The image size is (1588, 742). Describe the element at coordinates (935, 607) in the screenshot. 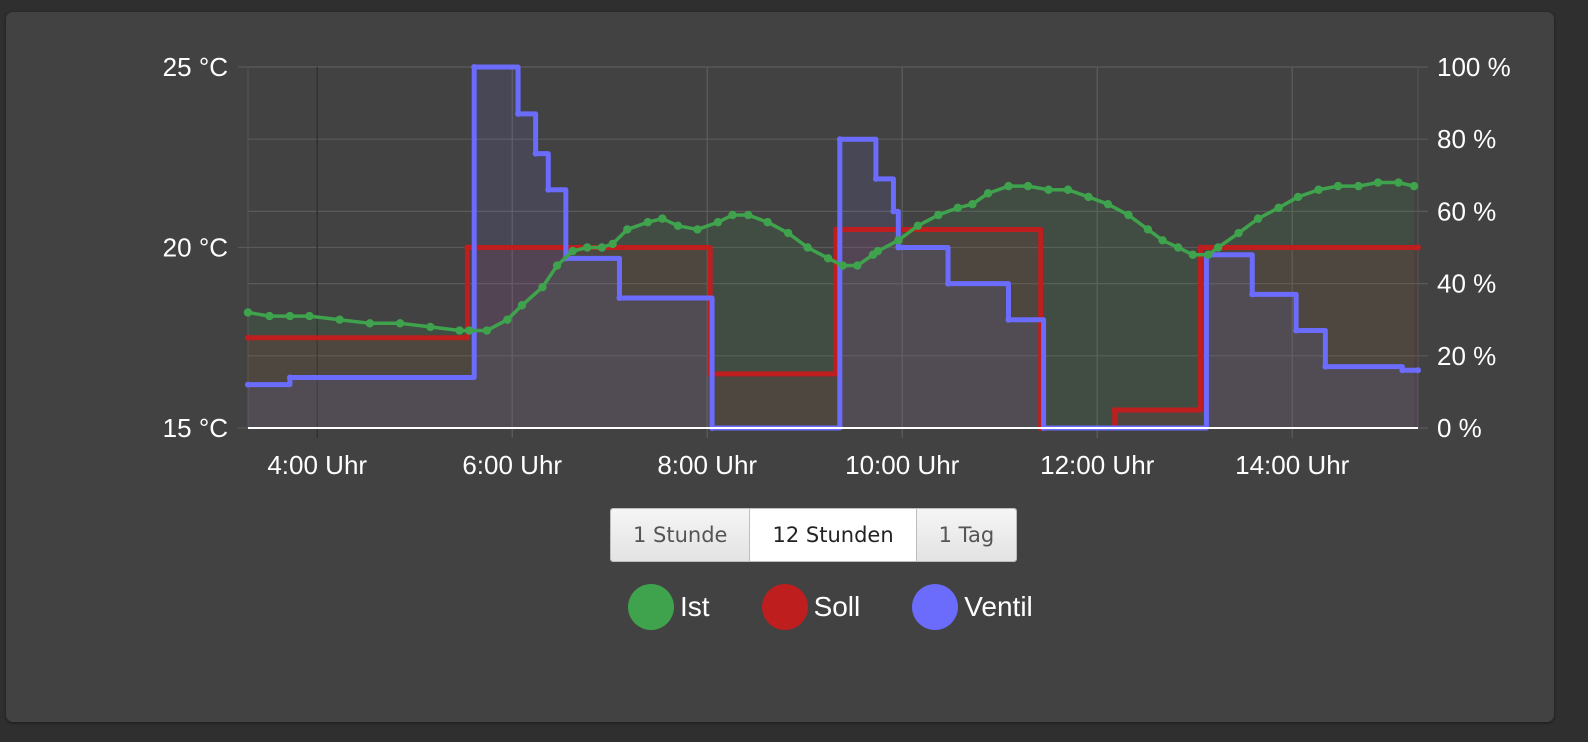

I see `legend-dot-icon` at that location.